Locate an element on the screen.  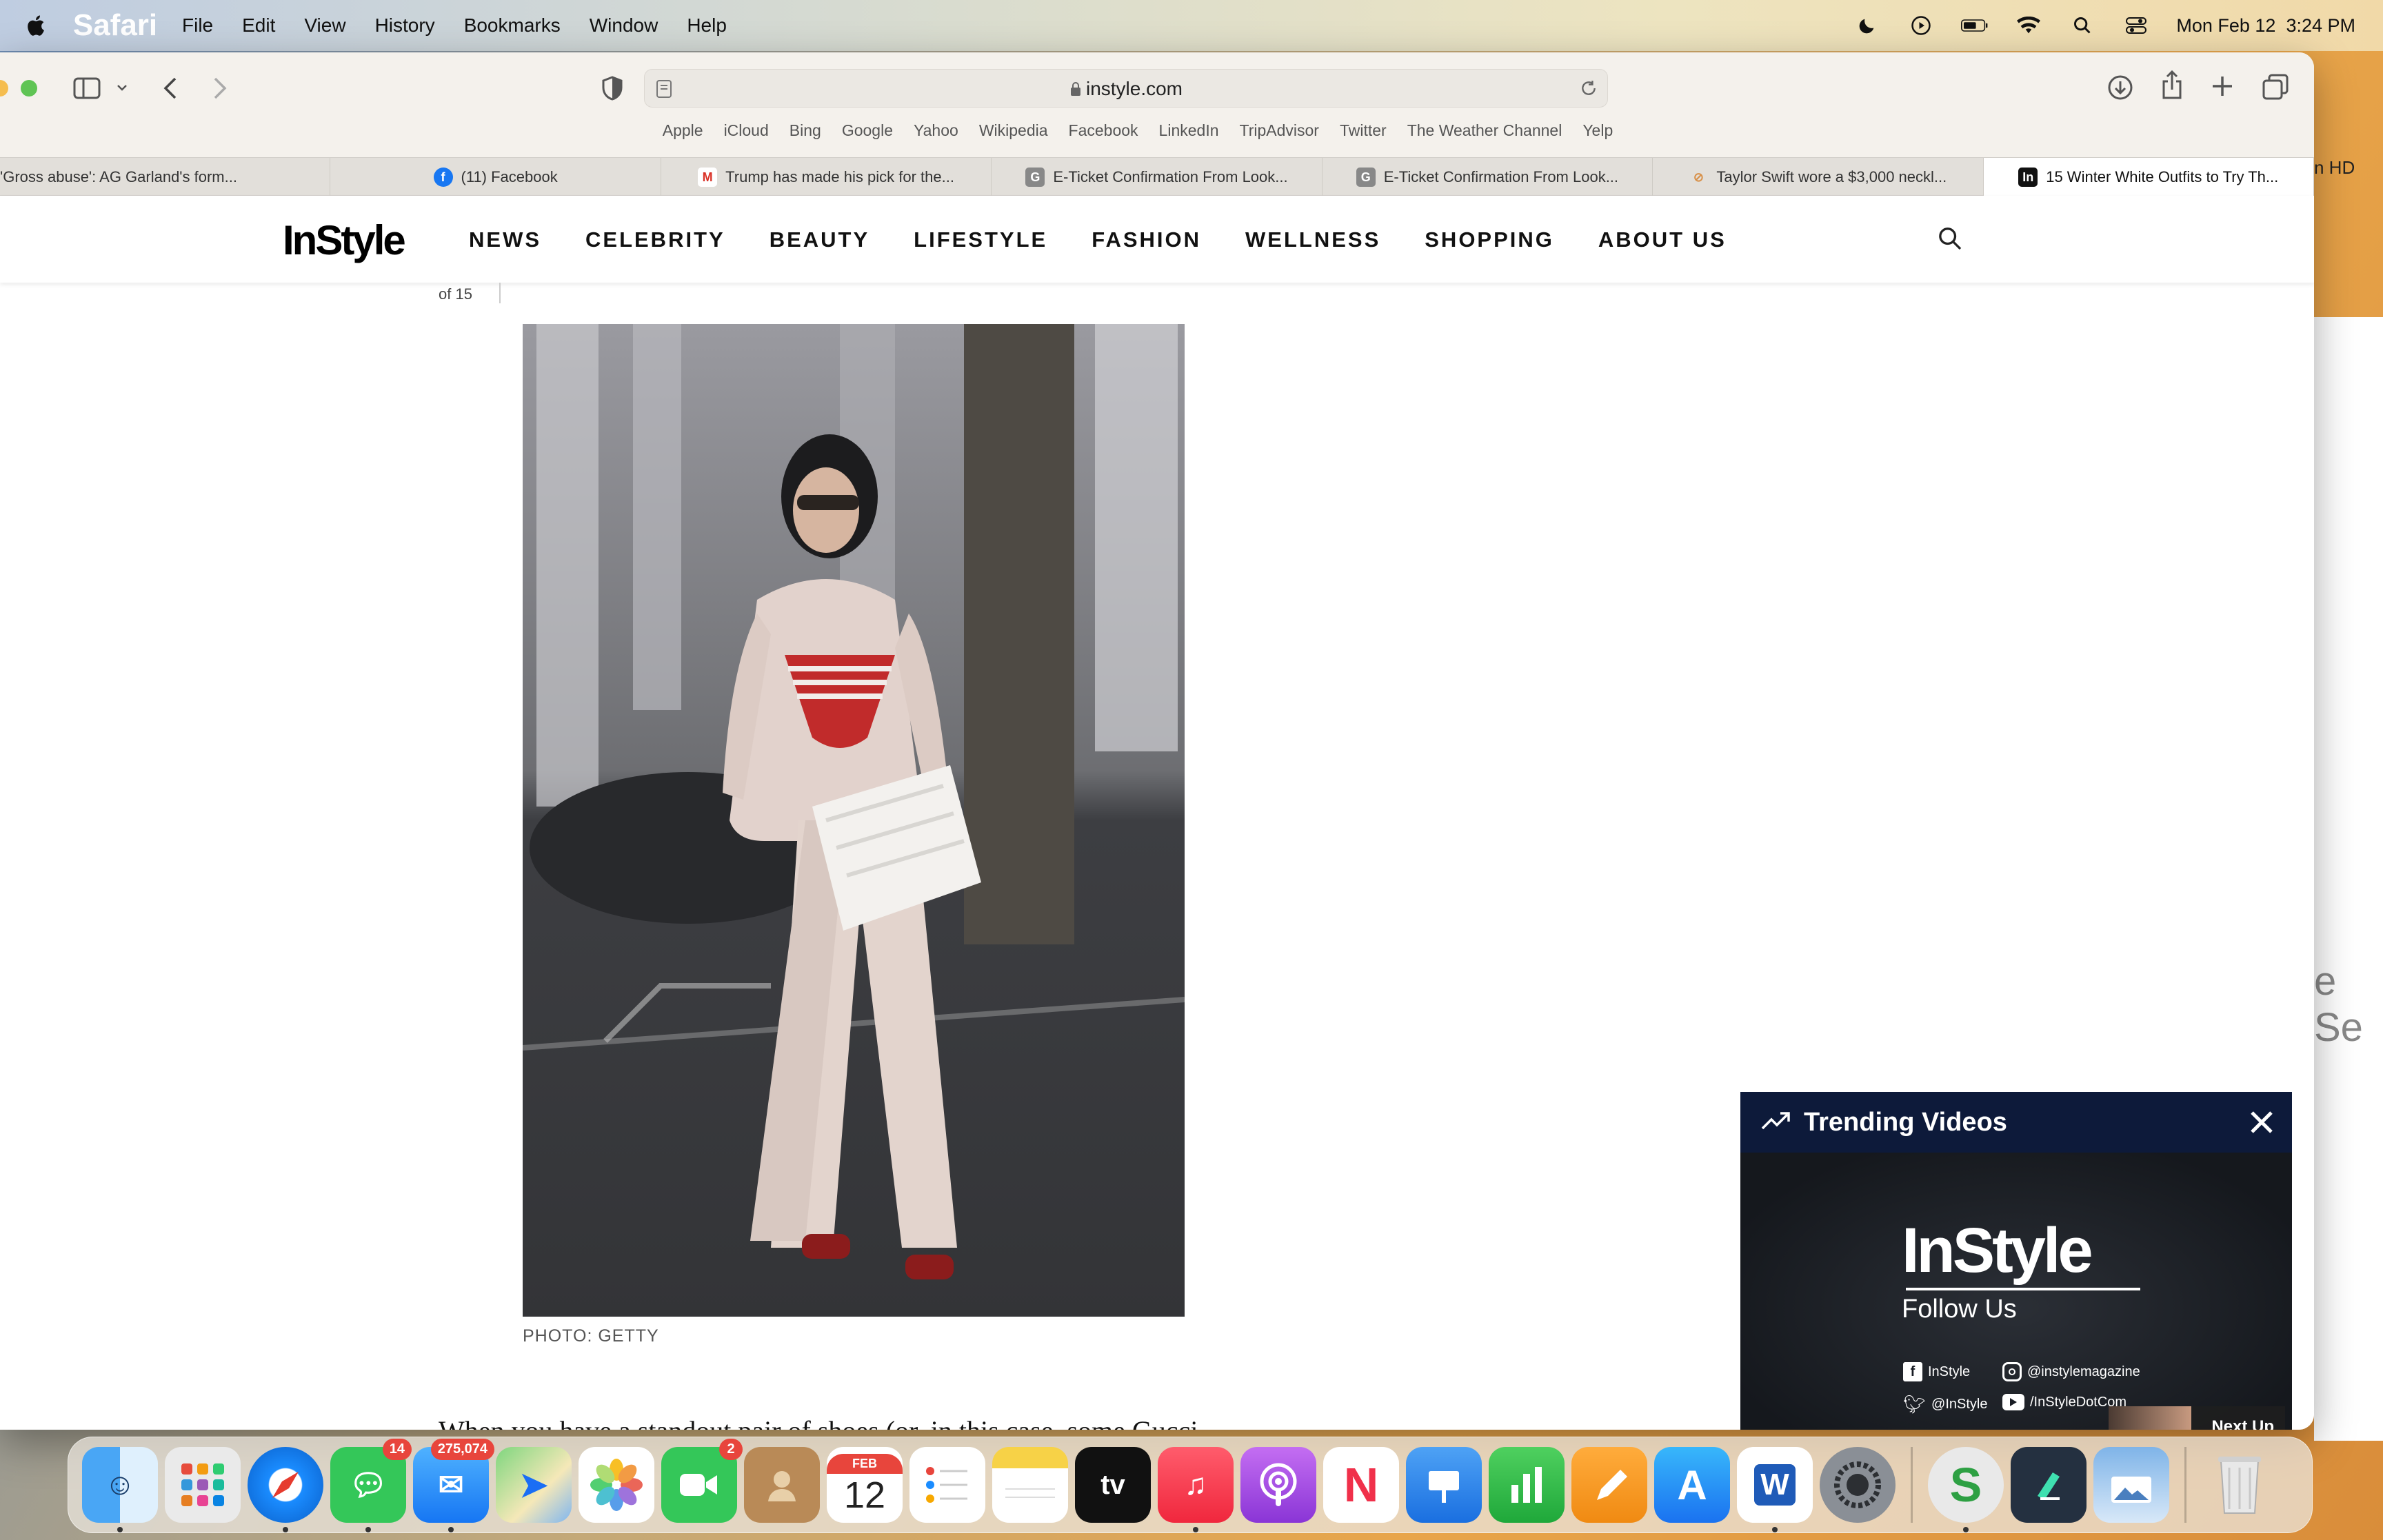
pages-icon is located at coordinates (1609, 1485).